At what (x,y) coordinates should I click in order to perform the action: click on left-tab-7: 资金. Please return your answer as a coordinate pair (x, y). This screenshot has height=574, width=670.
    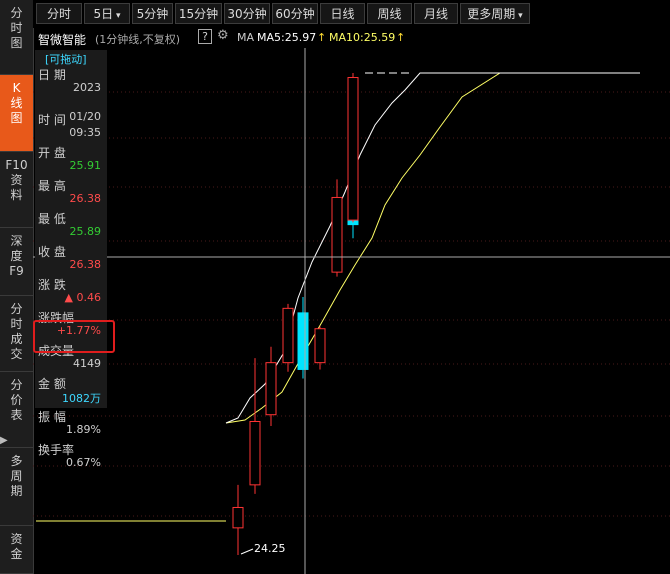
    Looking at the image, I should click on (16, 550).